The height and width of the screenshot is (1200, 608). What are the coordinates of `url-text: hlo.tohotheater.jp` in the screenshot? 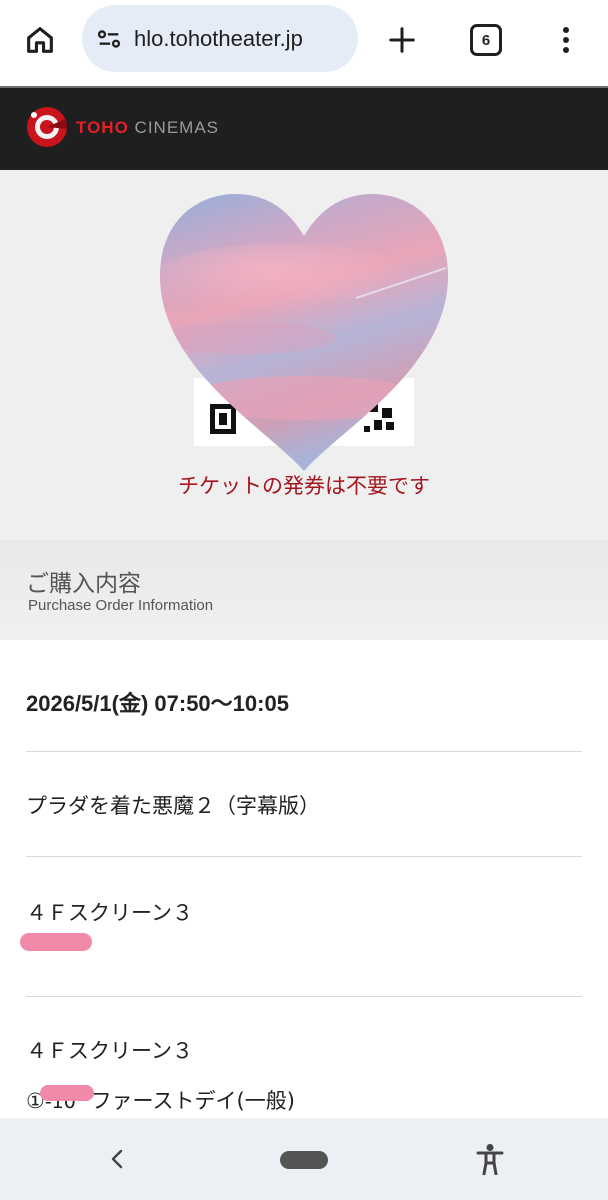 It's located at (244, 39).